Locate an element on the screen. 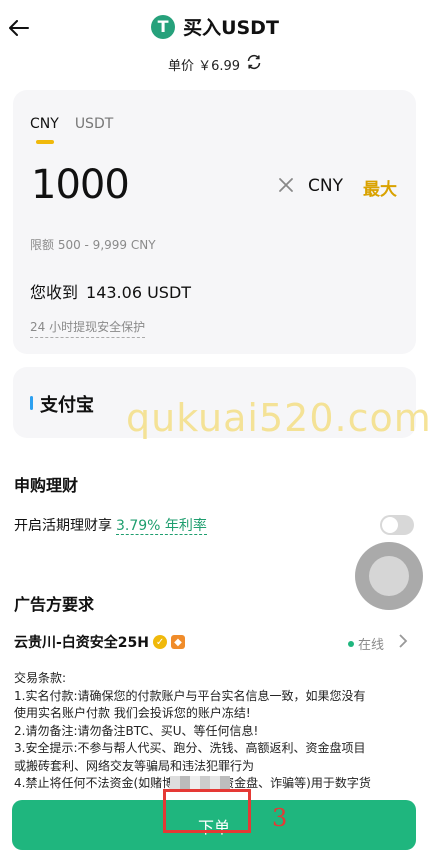 The width and height of the screenshot is (430, 850). merchant-badge-icon: ◆ is located at coordinates (178, 642).